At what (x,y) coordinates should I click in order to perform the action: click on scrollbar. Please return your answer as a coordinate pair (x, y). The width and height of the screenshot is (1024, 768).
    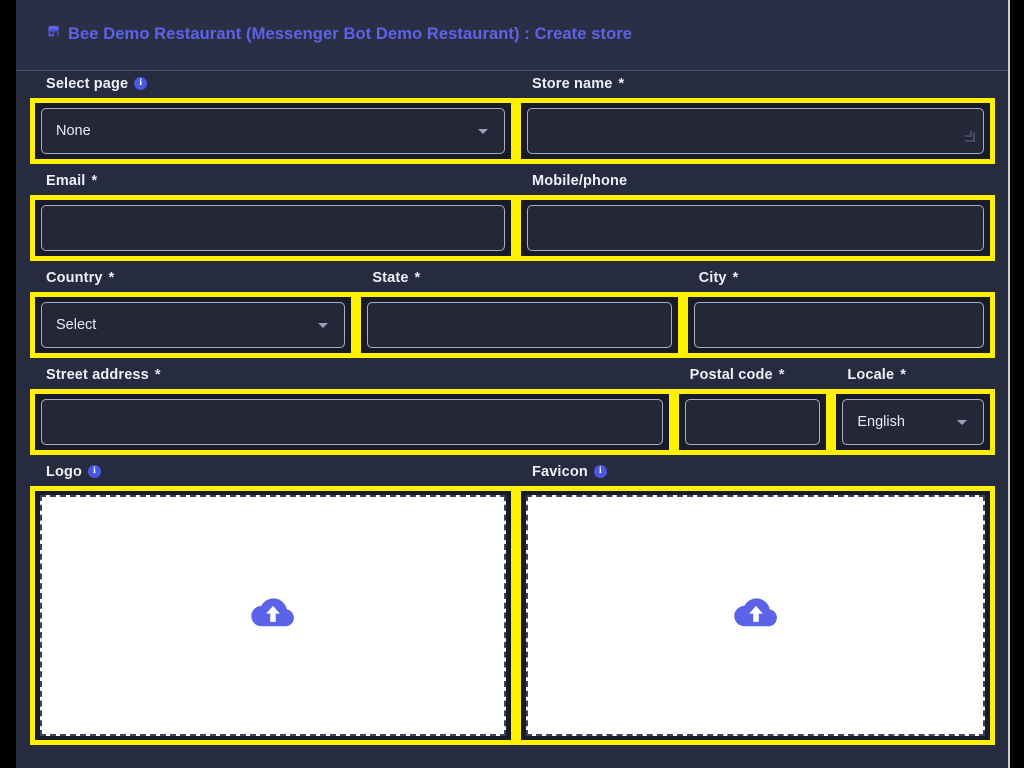
    Looking at the image, I should click on (1009, 384).